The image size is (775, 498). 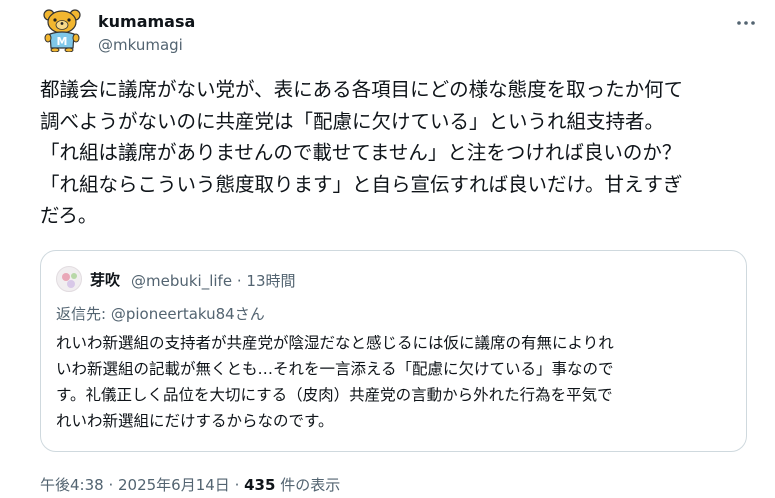 I want to click on reply-to: 返信先: @pioneertaku84さん, so click(x=160, y=313).